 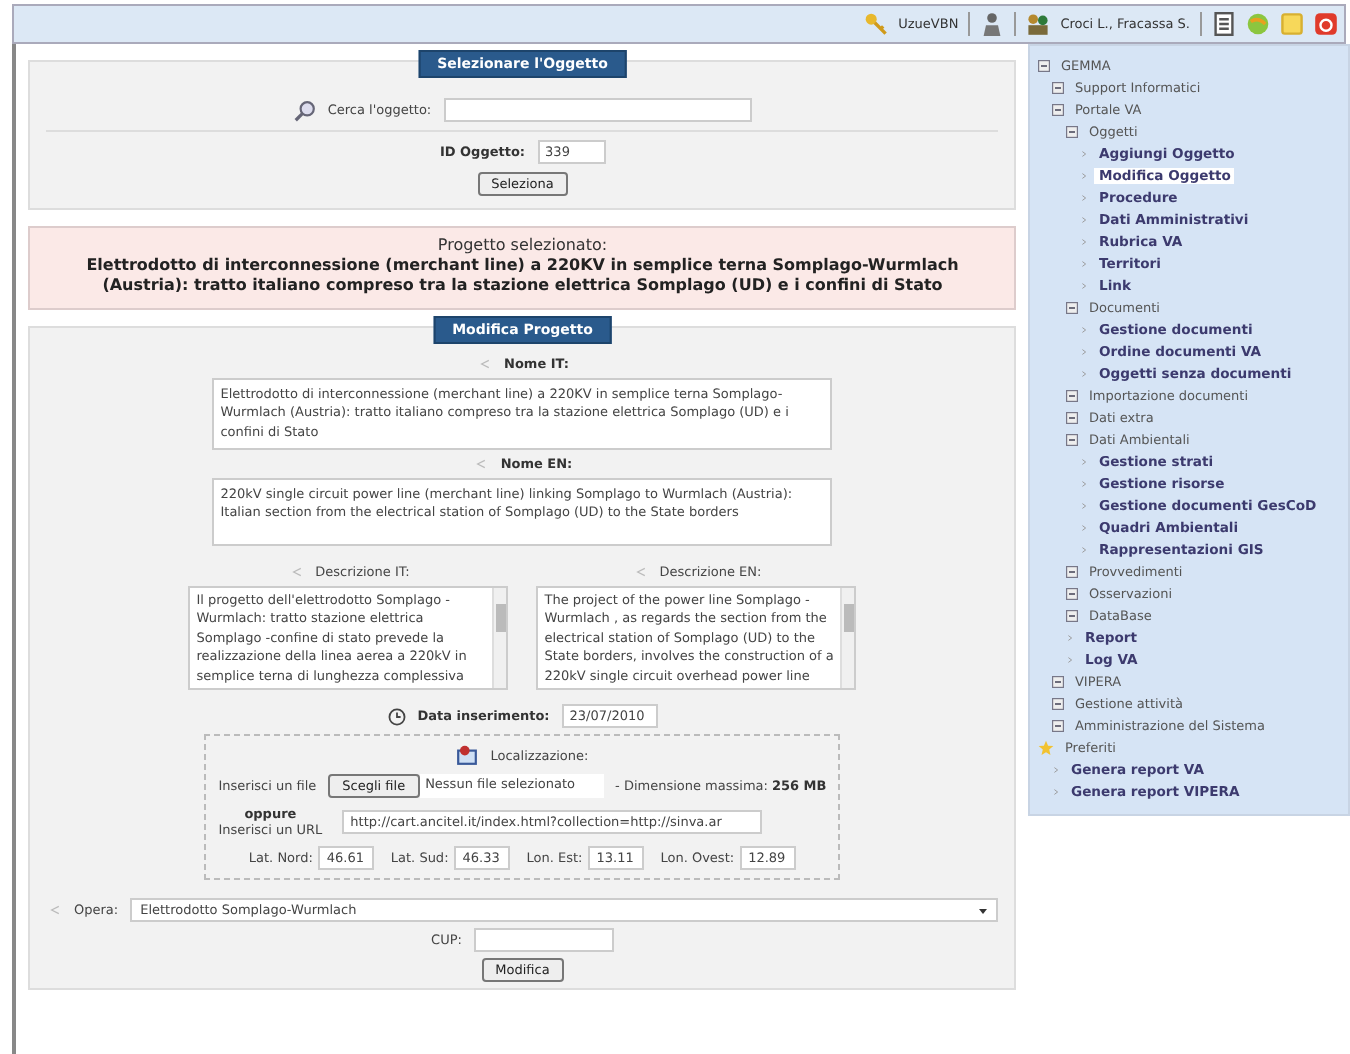 I want to click on dropdown-arrow-icon, so click(x=983, y=910).